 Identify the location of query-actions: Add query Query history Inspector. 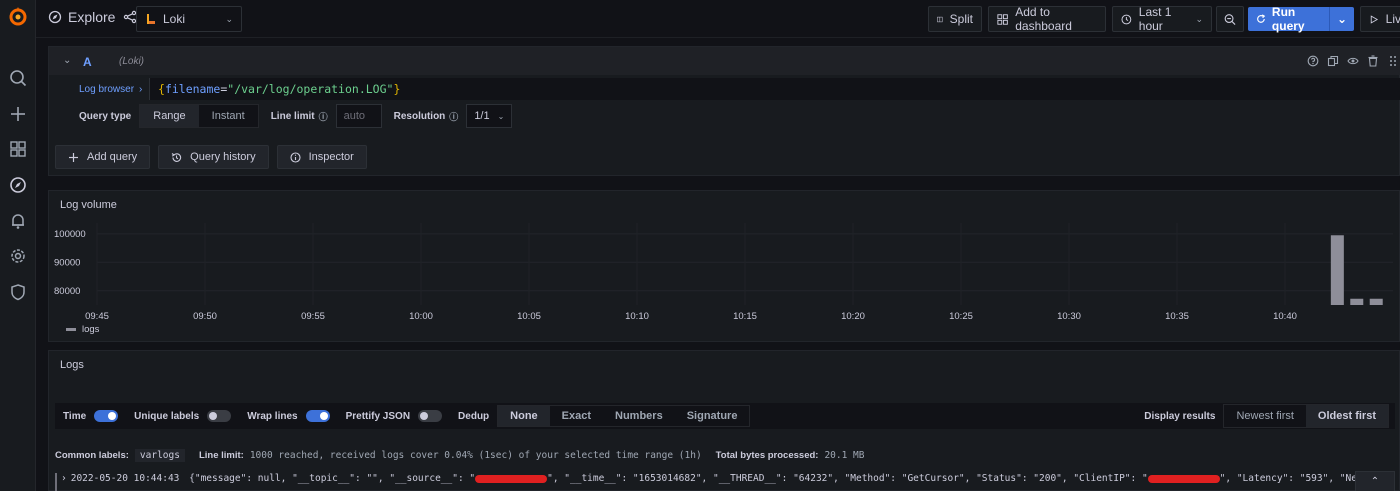
(211, 157).